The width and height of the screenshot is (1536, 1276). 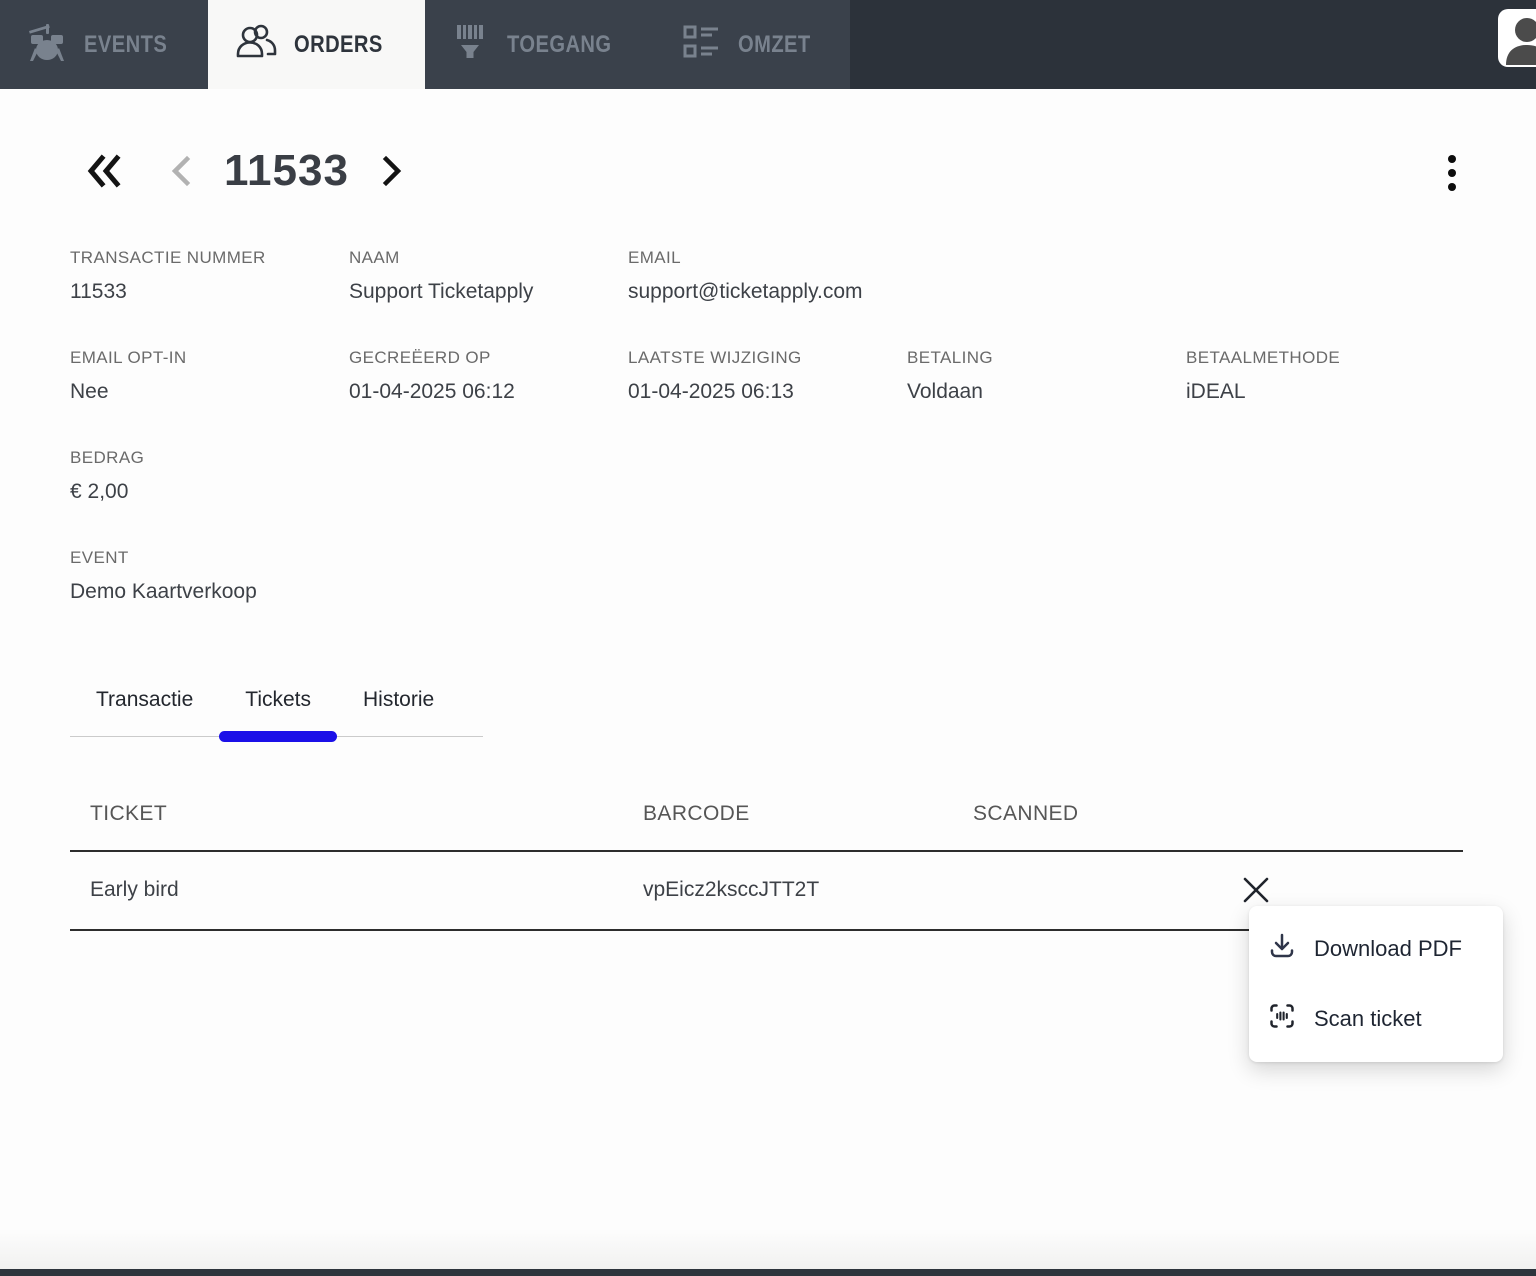 What do you see at coordinates (209, 276) in the screenshot?
I see `field-transactie-nummer: TRANSACTIE NUMMER 11533` at bounding box center [209, 276].